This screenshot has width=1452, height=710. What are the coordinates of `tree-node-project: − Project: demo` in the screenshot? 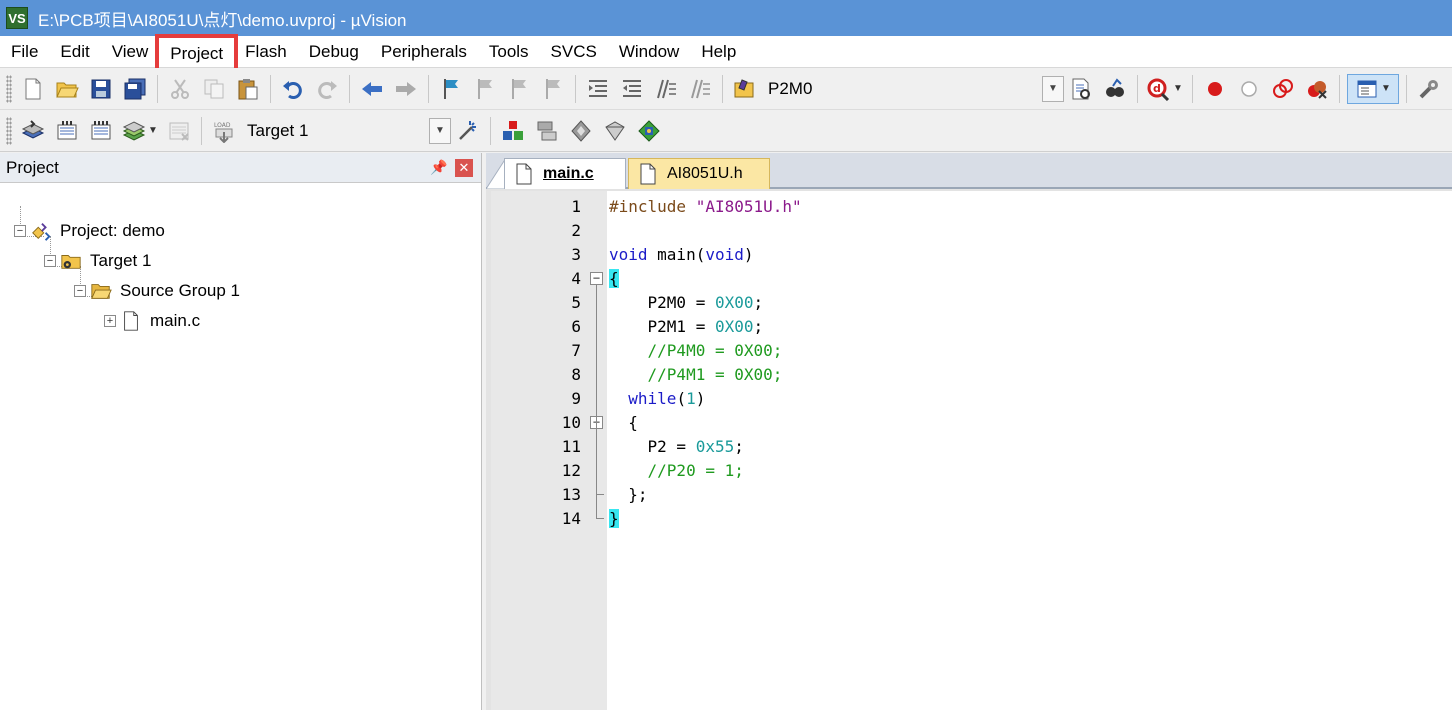 It's located at (89, 231).